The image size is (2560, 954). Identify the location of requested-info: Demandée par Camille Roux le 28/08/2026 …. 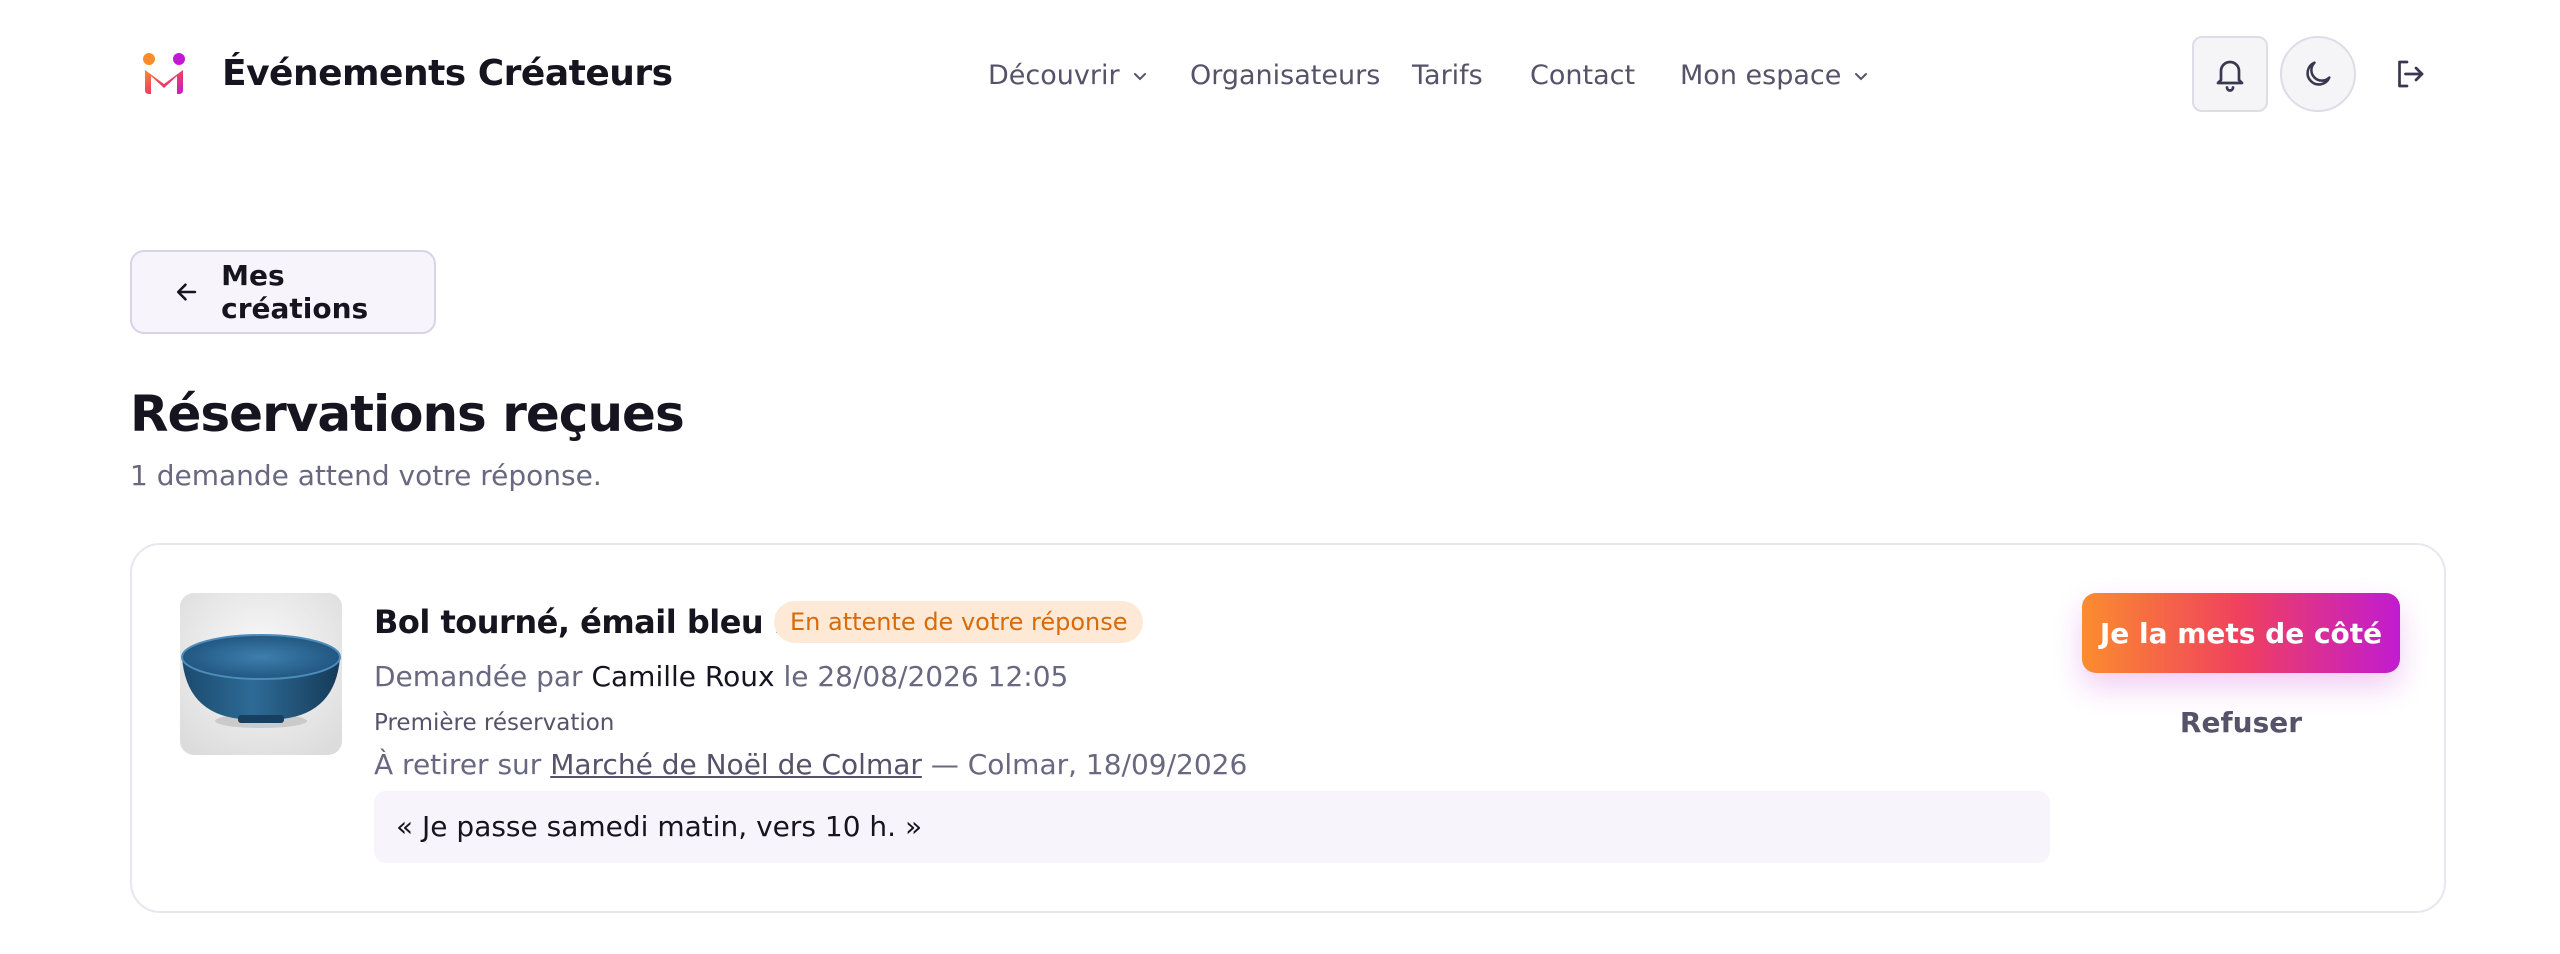
(721, 676).